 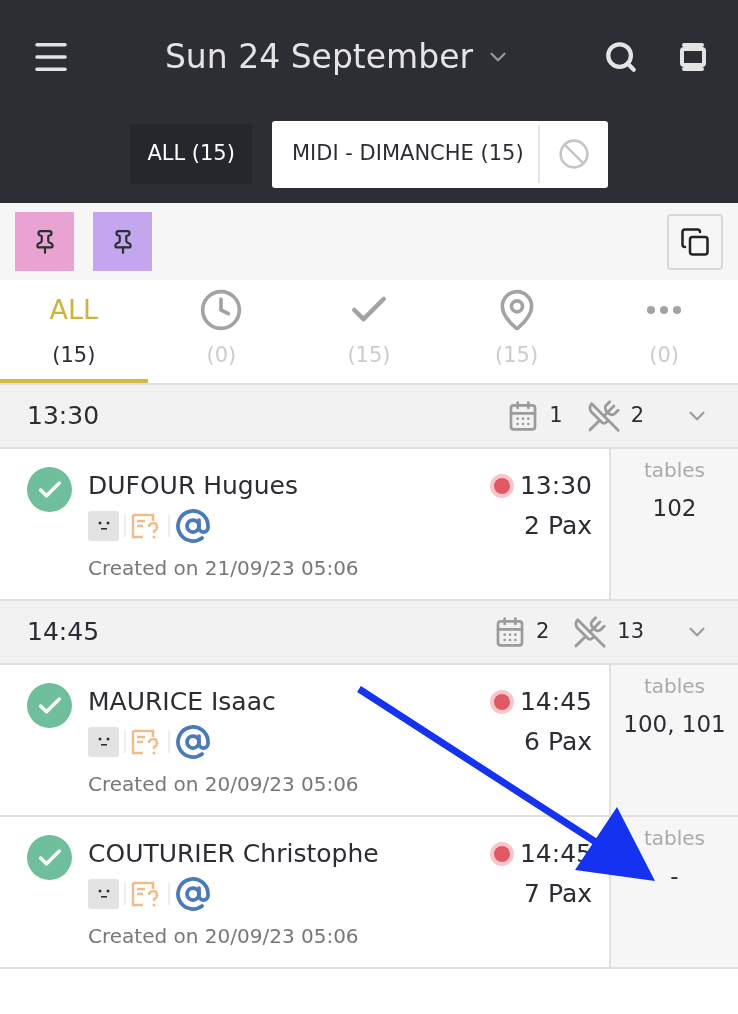 I want to click on time-group-header: 13:30 1 2, so click(x=369, y=417).